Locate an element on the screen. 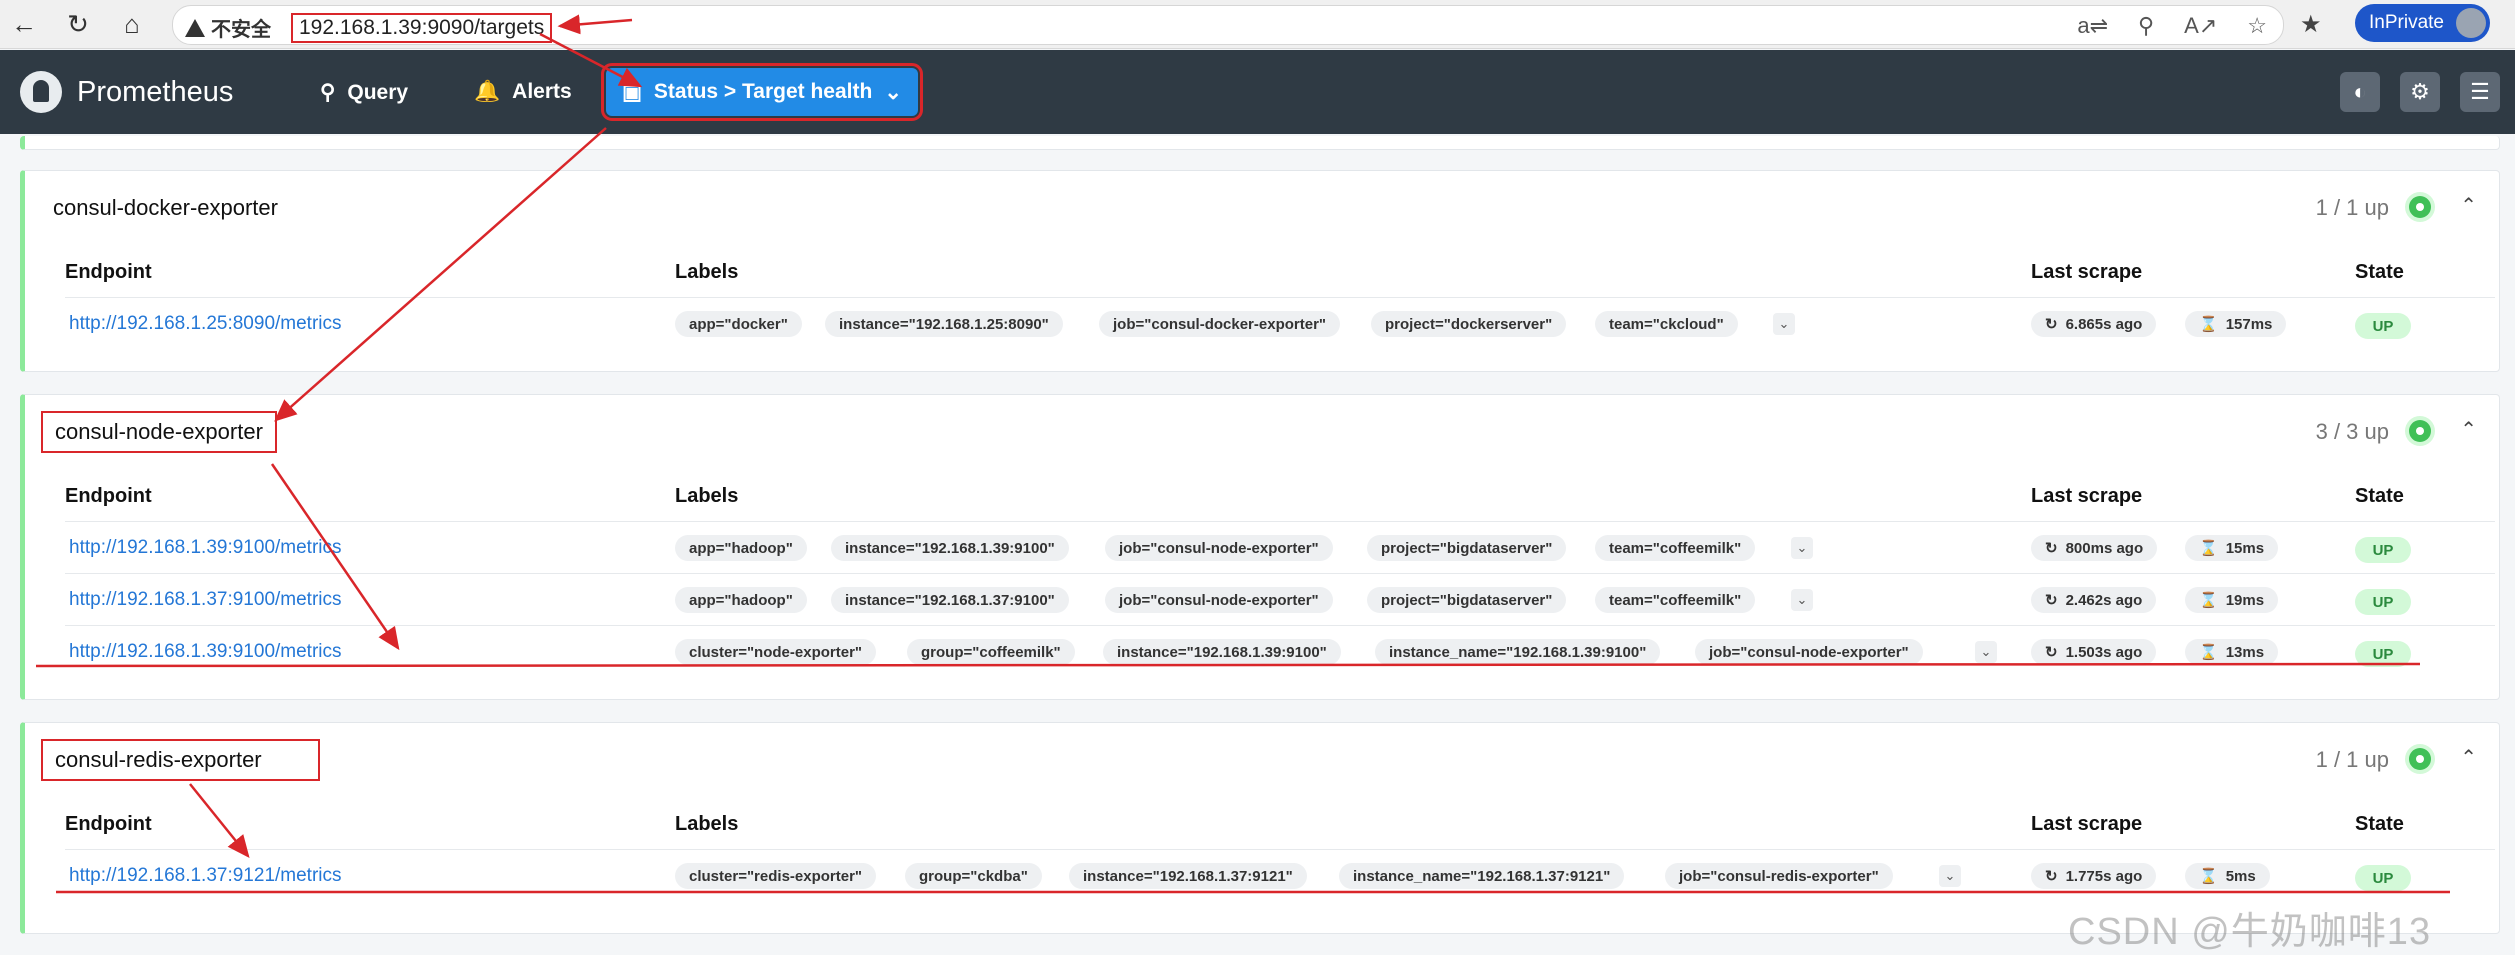 The width and height of the screenshot is (2515, 955). home-icon: ⌂ is located at coordinates (132, 24).